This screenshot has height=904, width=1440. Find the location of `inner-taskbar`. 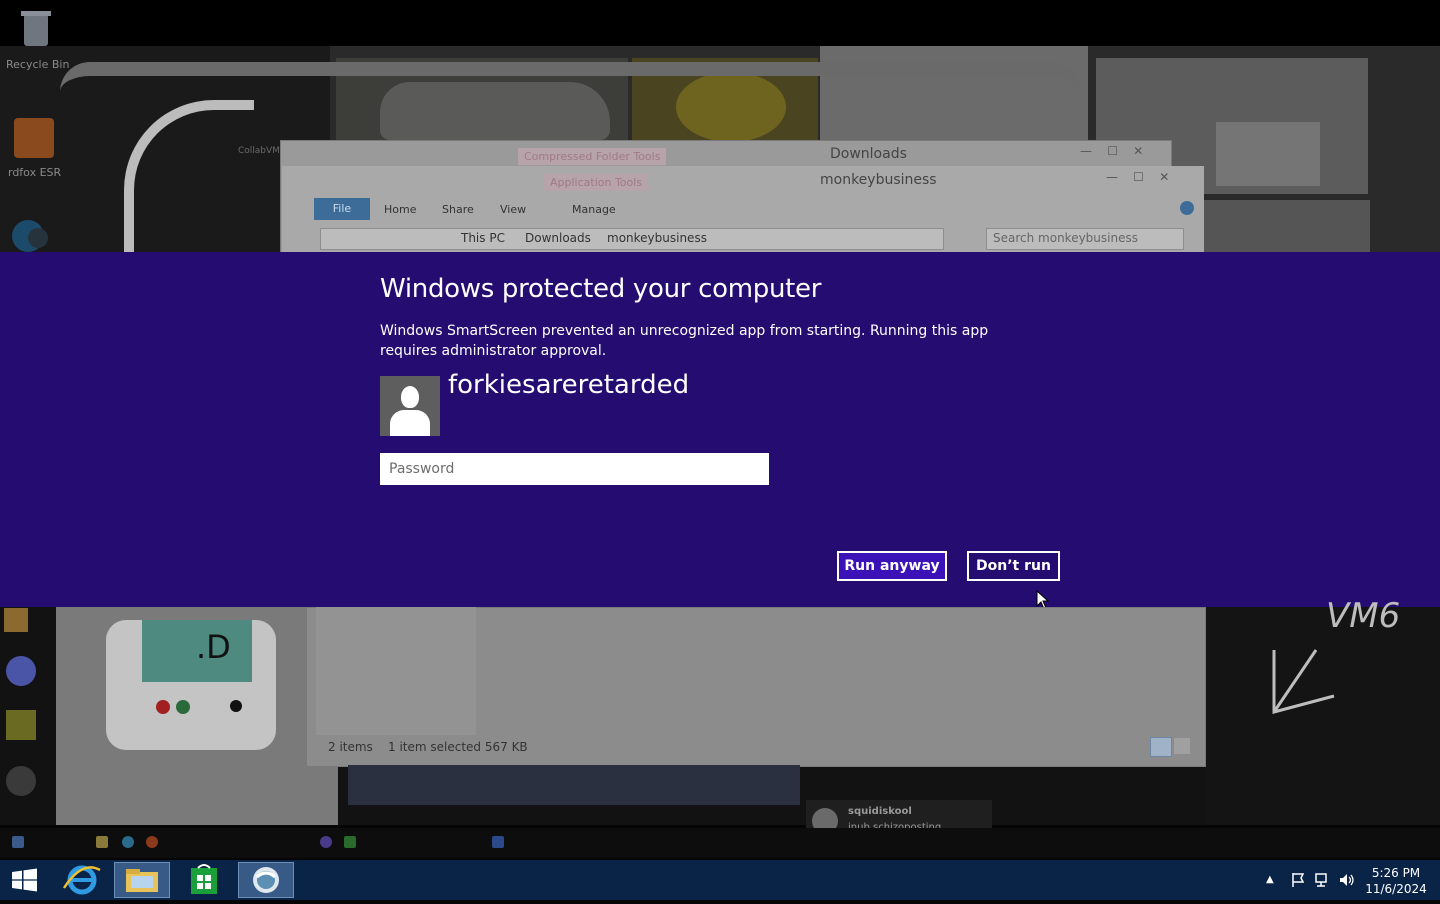

inner-taskbar is located at coordinates (720, 843).